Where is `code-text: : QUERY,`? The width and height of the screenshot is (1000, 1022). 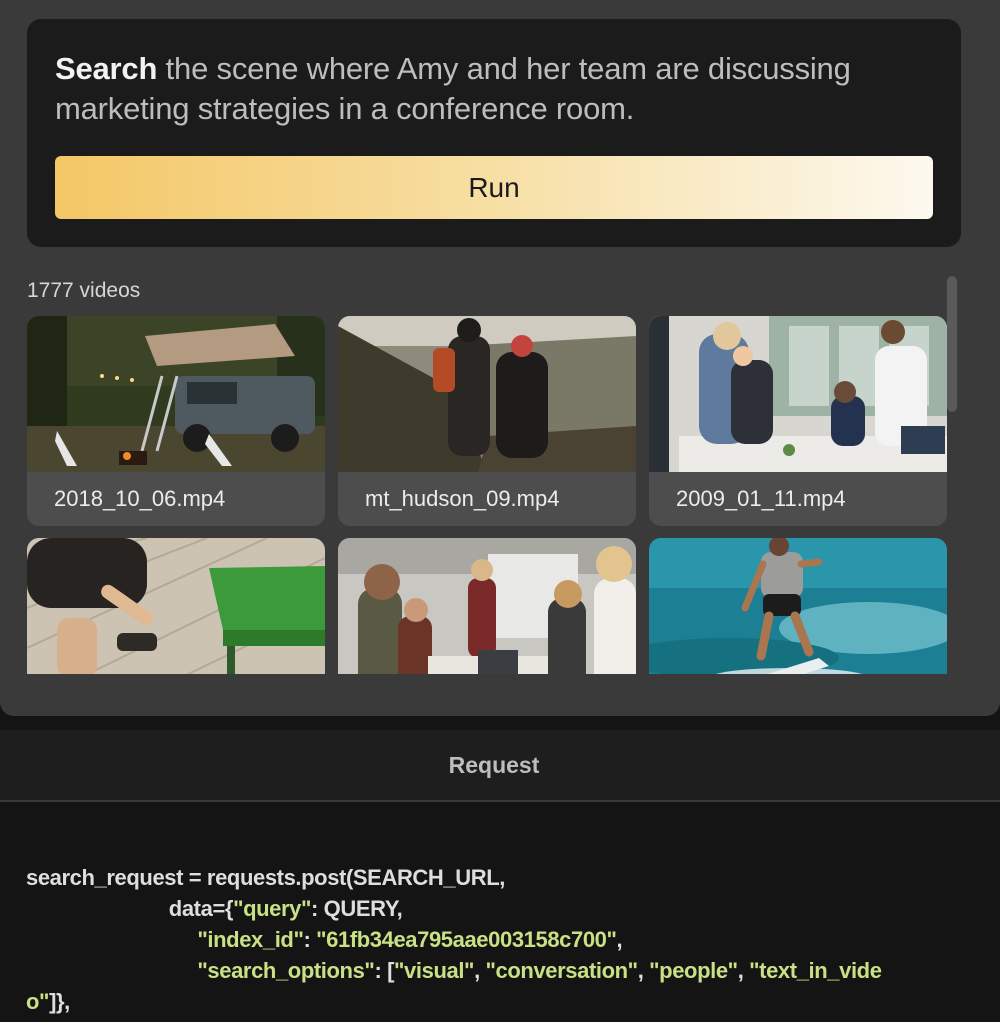 code-text: : QUERY, is located at coordinates (357, 908).